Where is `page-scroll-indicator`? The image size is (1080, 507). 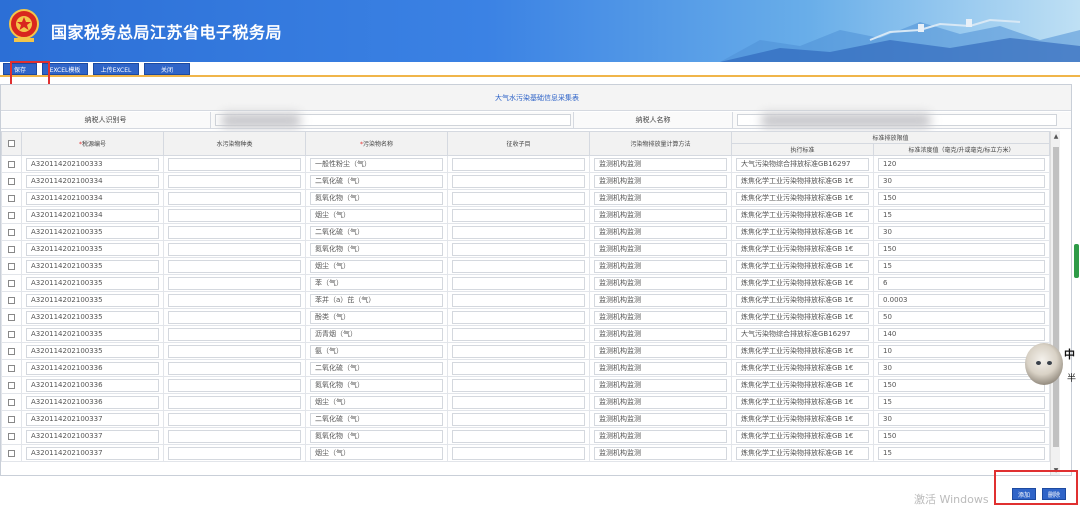 page-scroll-indicator is located at coordinates (1076, 261).